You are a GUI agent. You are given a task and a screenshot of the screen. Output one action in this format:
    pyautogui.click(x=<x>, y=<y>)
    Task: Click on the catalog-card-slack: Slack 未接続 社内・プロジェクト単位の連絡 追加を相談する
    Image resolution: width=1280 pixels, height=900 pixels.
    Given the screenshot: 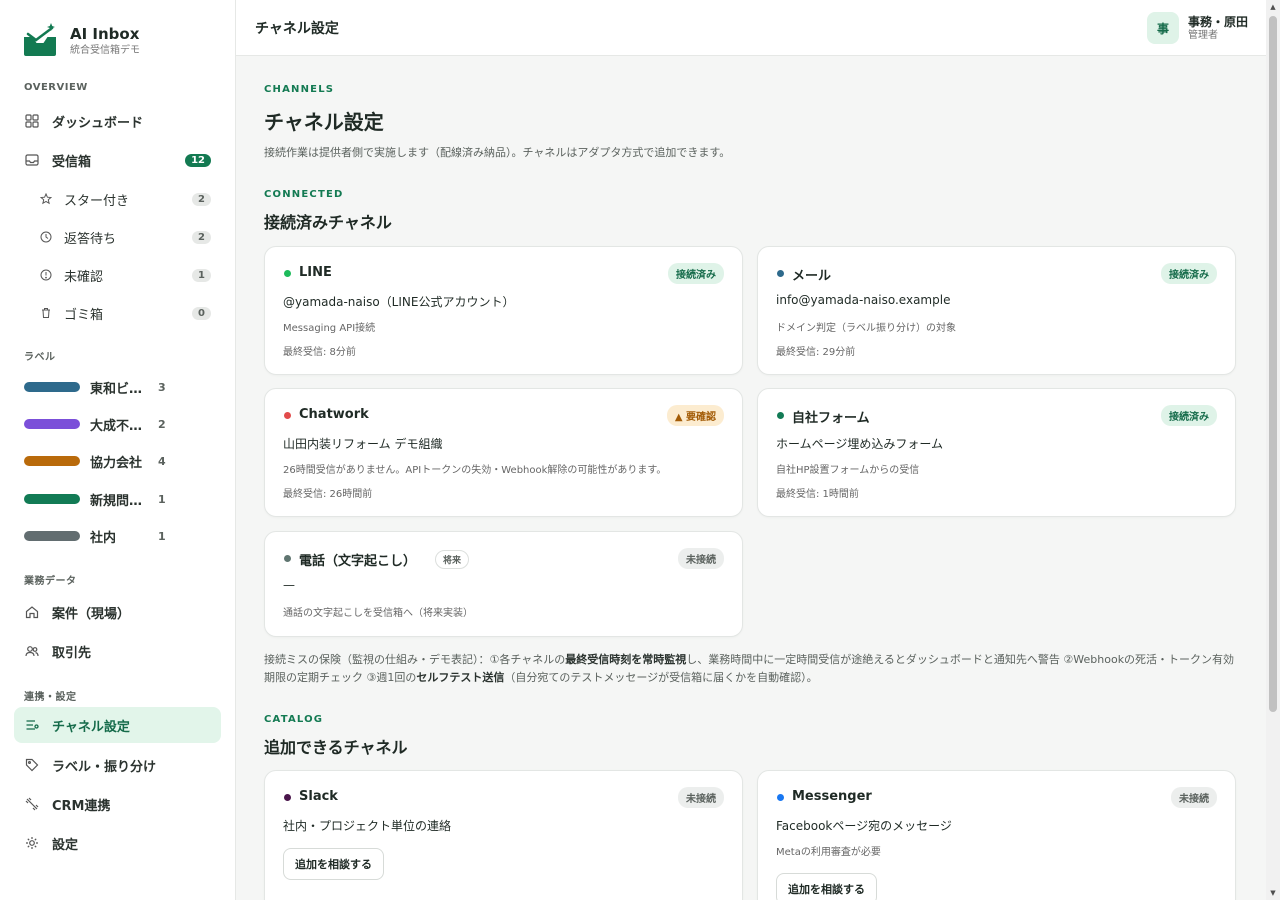 What is the action you would take?
    pyautogui.click(x=503, y=835)
    